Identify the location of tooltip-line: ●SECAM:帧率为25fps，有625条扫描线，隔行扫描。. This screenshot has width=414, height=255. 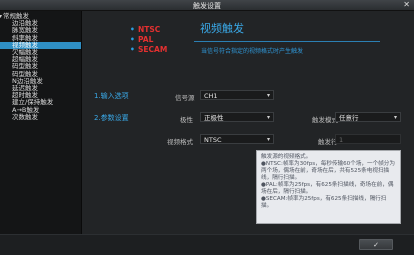
(324, 202).